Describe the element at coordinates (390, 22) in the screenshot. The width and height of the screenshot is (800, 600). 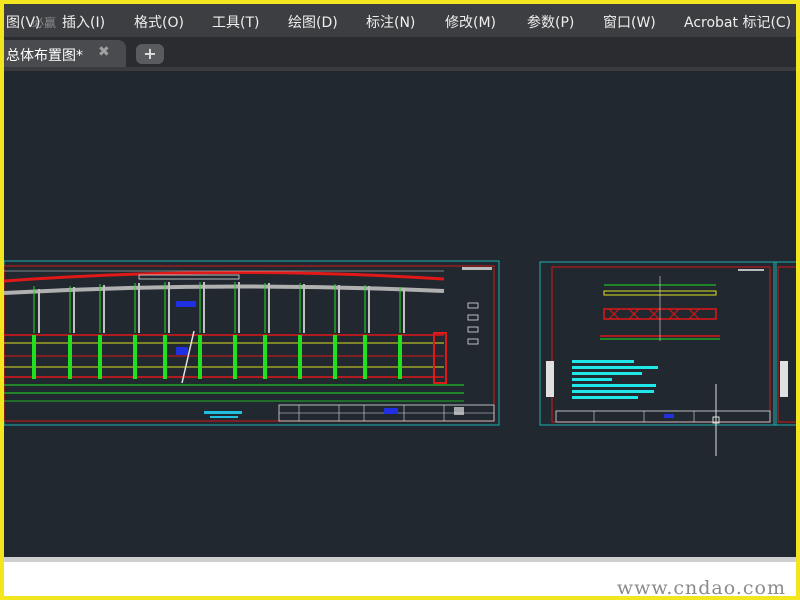
I see `menu-dimension: 标注(N)` at that location.